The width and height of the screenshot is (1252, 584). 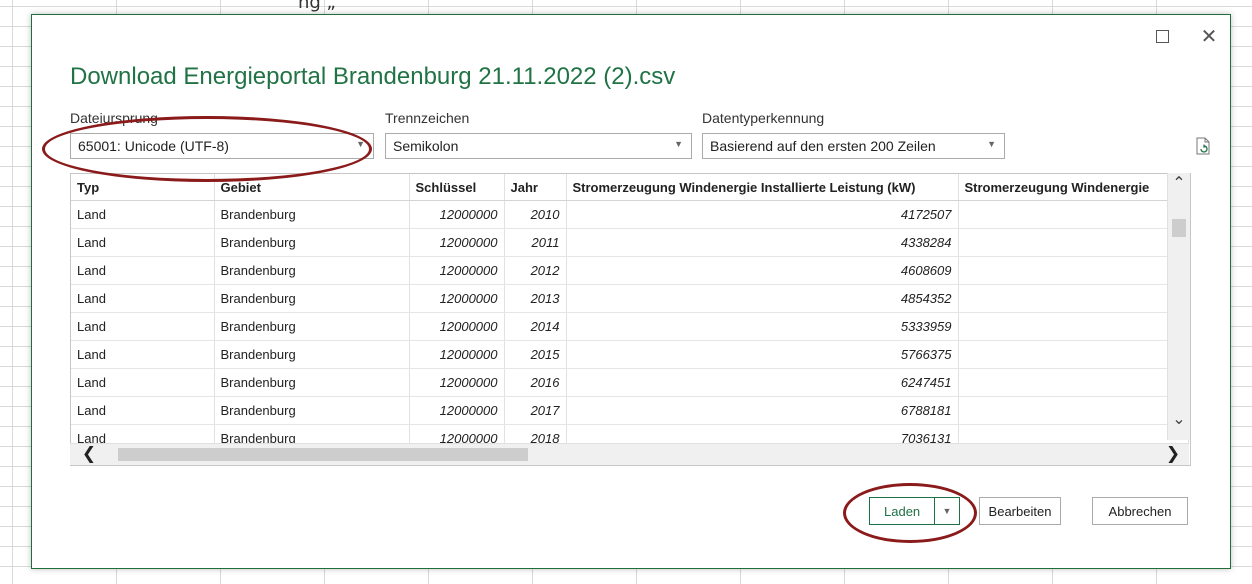 What do you see at coordinates (535, 270) in the screenshot?
I see `cell-jahr: 2012` at bounding box center [535, 270].